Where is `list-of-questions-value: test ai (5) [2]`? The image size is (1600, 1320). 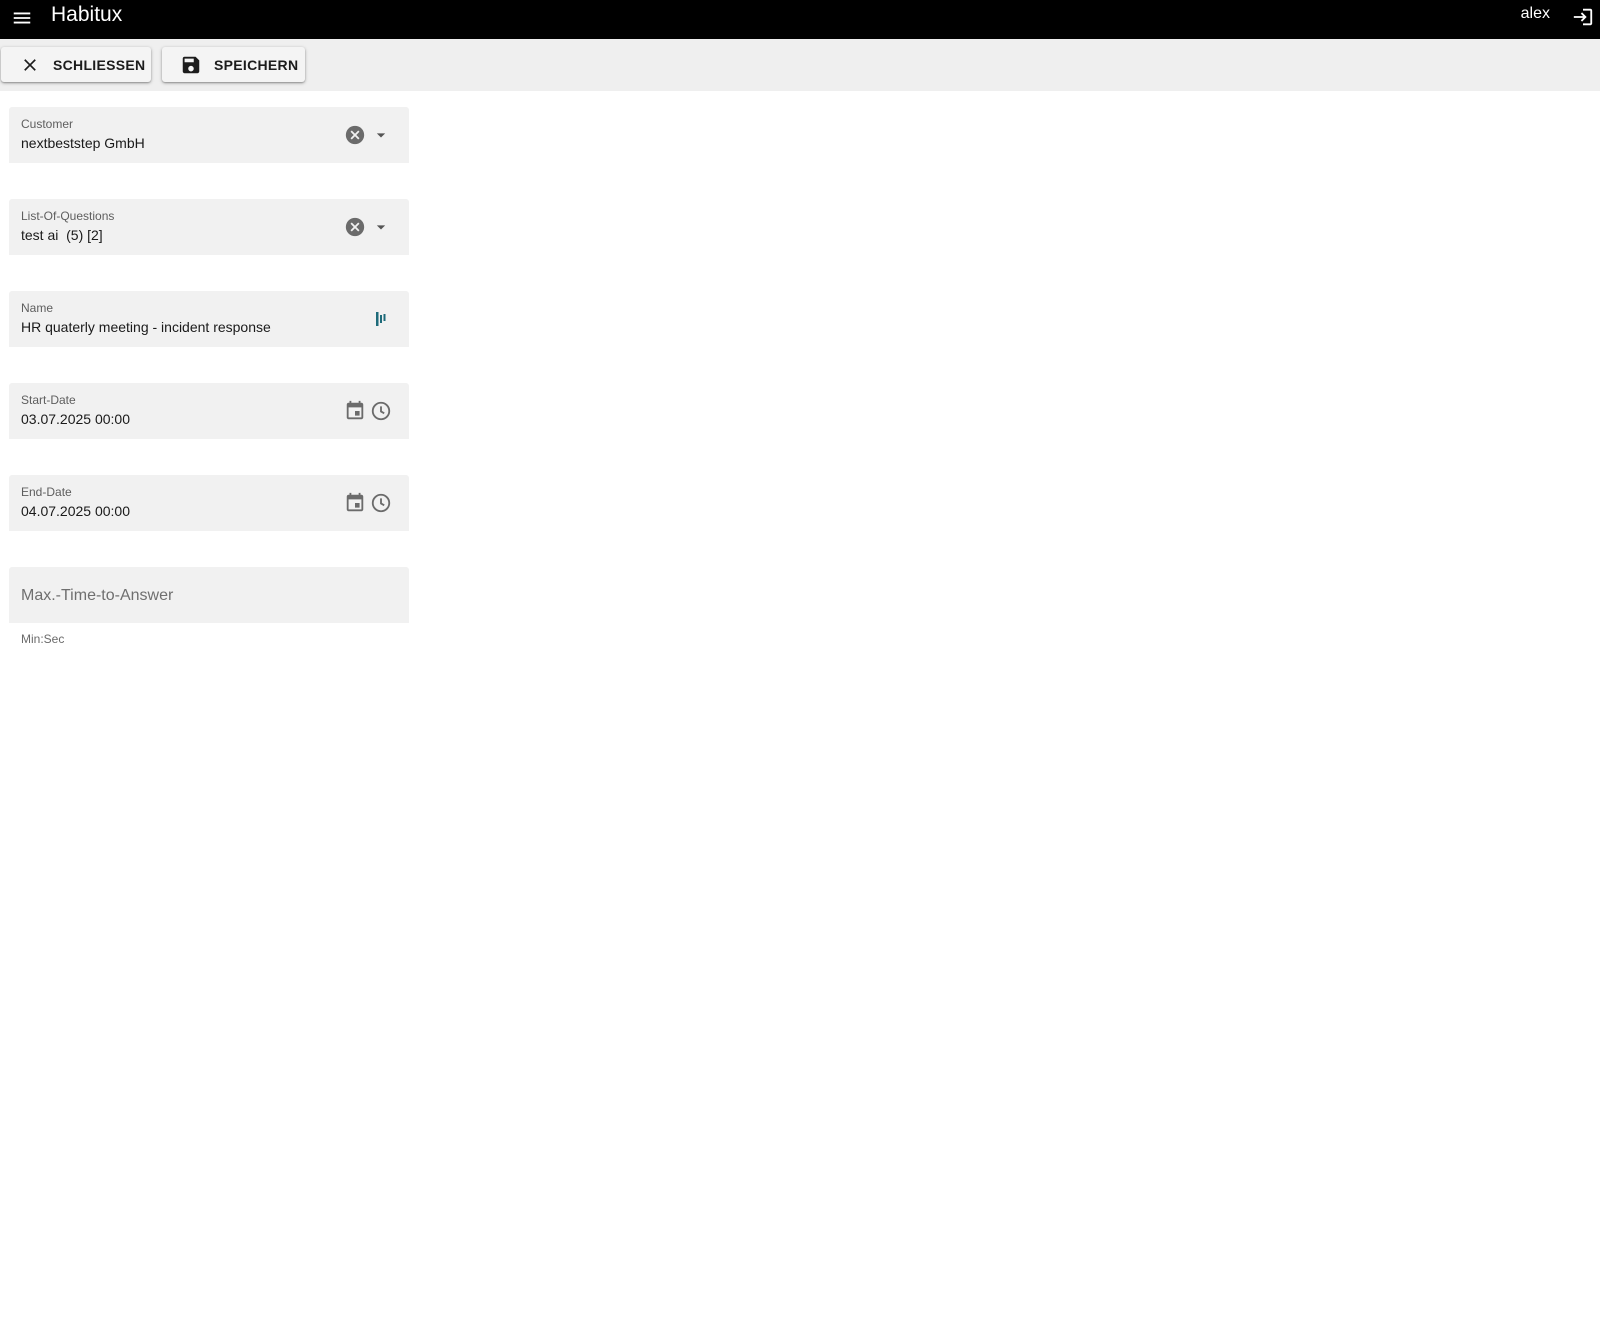 list-of-questions-value: test ai (5) [2] is located at coordinates (62, 235).